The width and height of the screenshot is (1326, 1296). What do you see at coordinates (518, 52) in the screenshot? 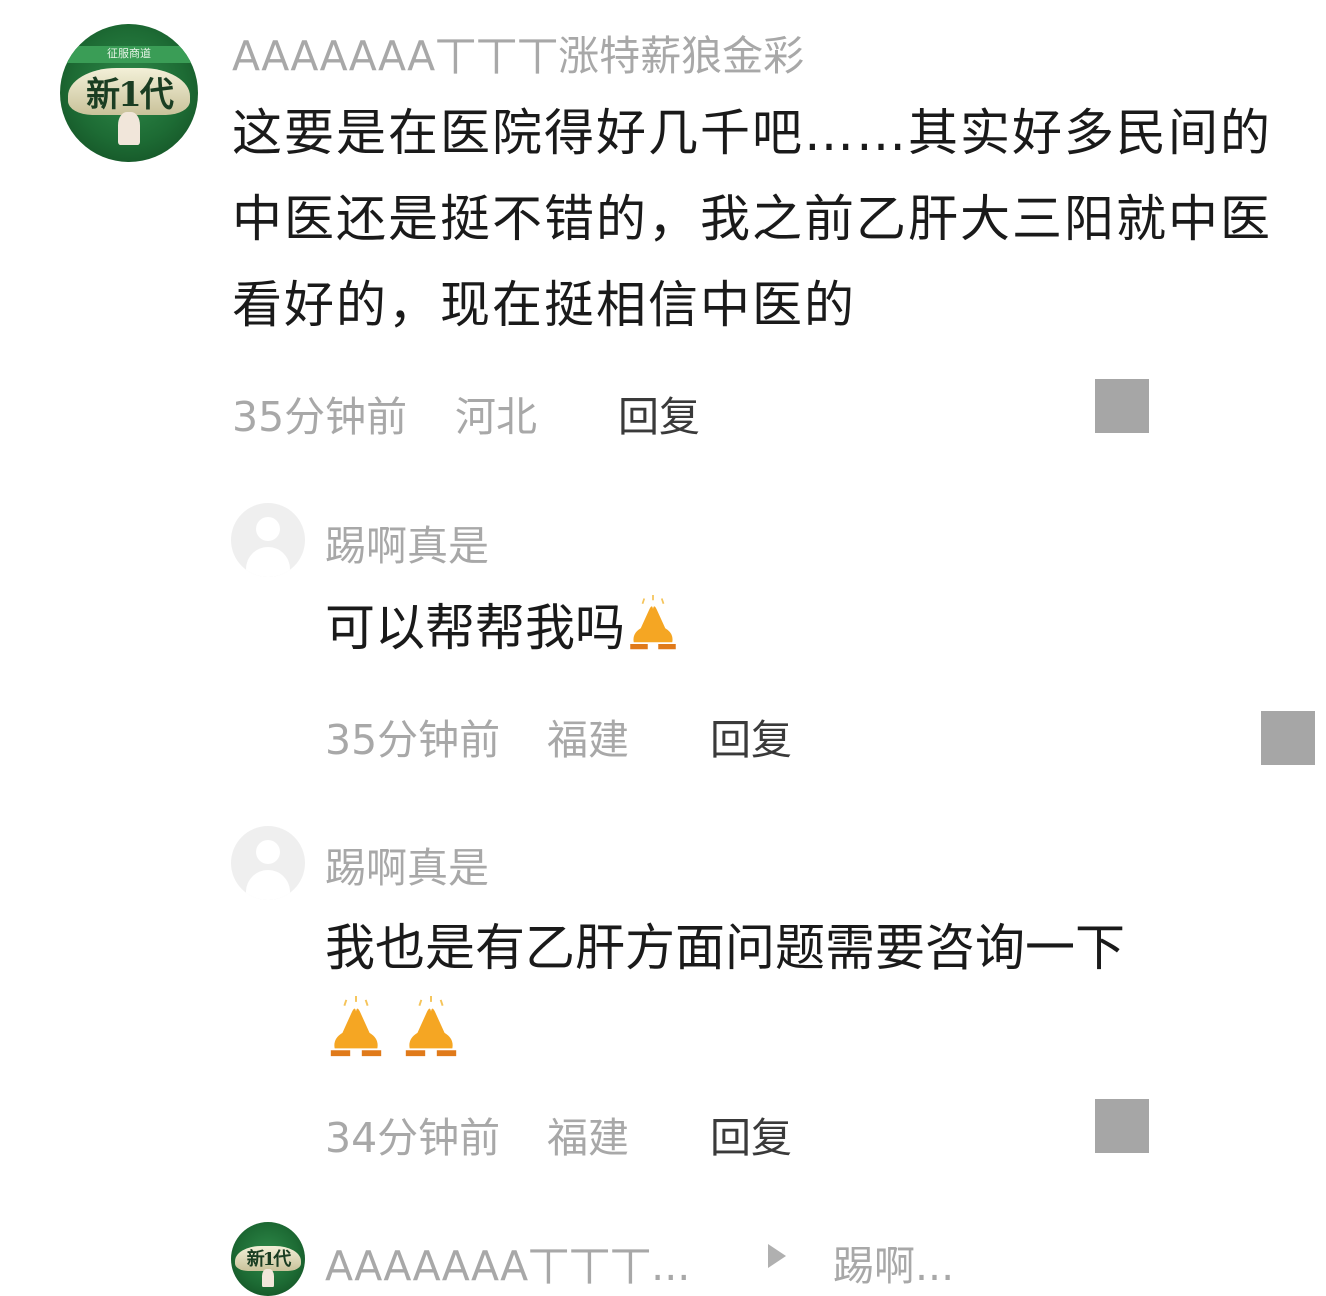
I see `comment-username: AAAAAAA丅丅丅涨特薪狼金彩` at bounding box center [518, 52].